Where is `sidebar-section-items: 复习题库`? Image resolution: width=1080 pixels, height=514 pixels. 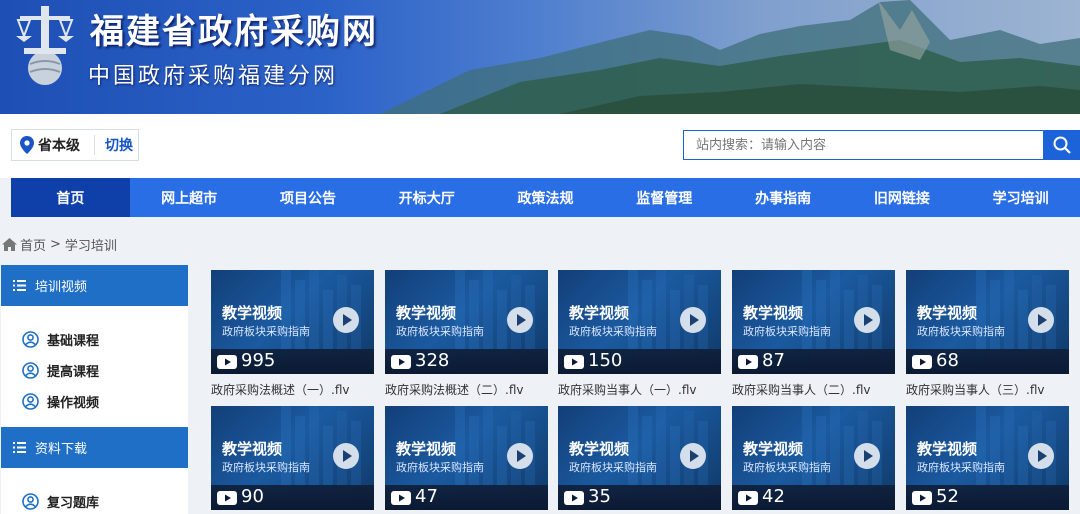
sidebar-section-items: 复习题库 is located at coordinates (94, 491).